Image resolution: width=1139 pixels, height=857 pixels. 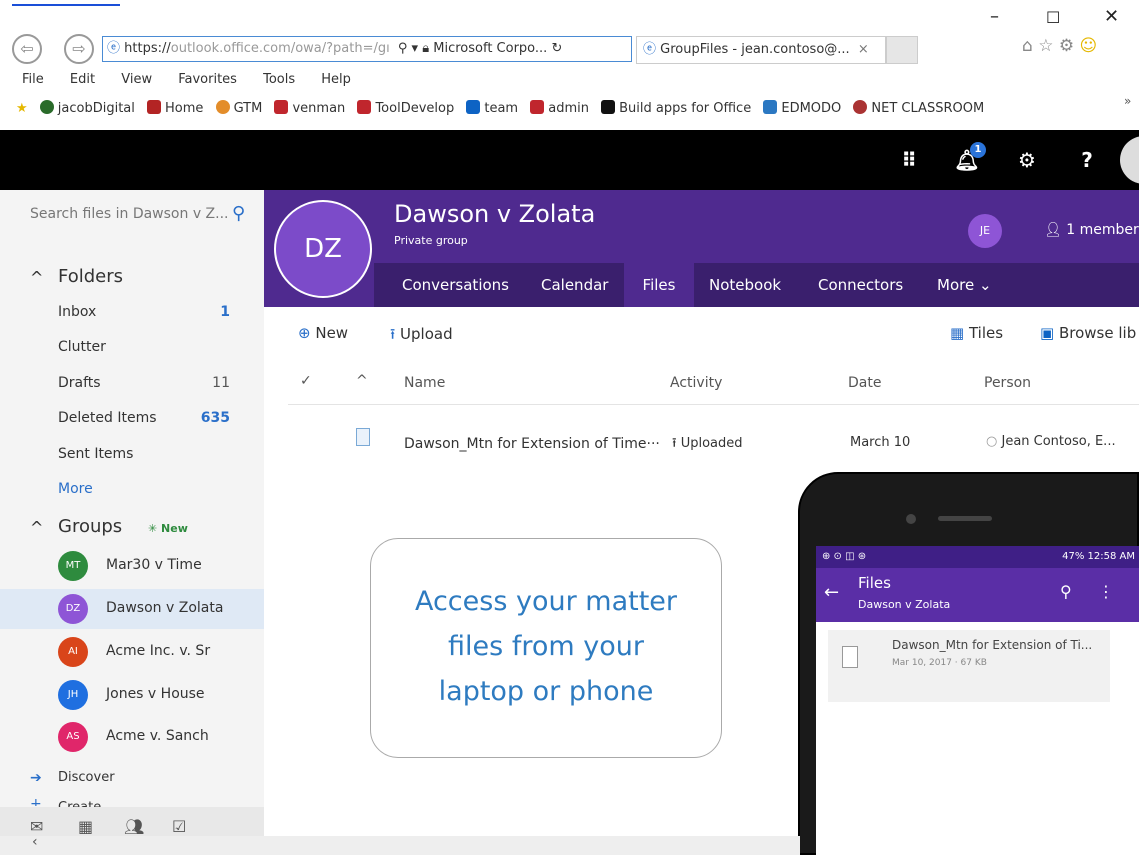 I want to click on folder-deleted-items: Deleted Items, so click(x=107, y=418).